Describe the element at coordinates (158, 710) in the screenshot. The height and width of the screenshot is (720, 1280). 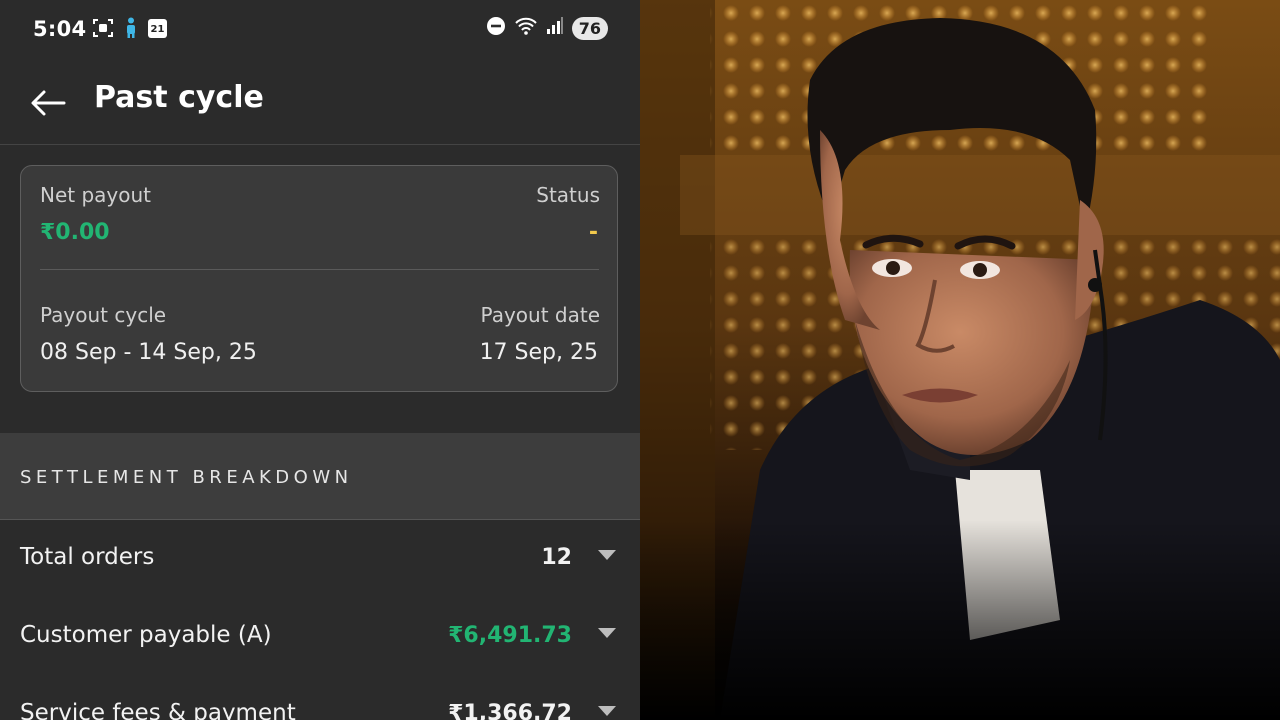
I see `row-label: Service fees & payment` at that location.